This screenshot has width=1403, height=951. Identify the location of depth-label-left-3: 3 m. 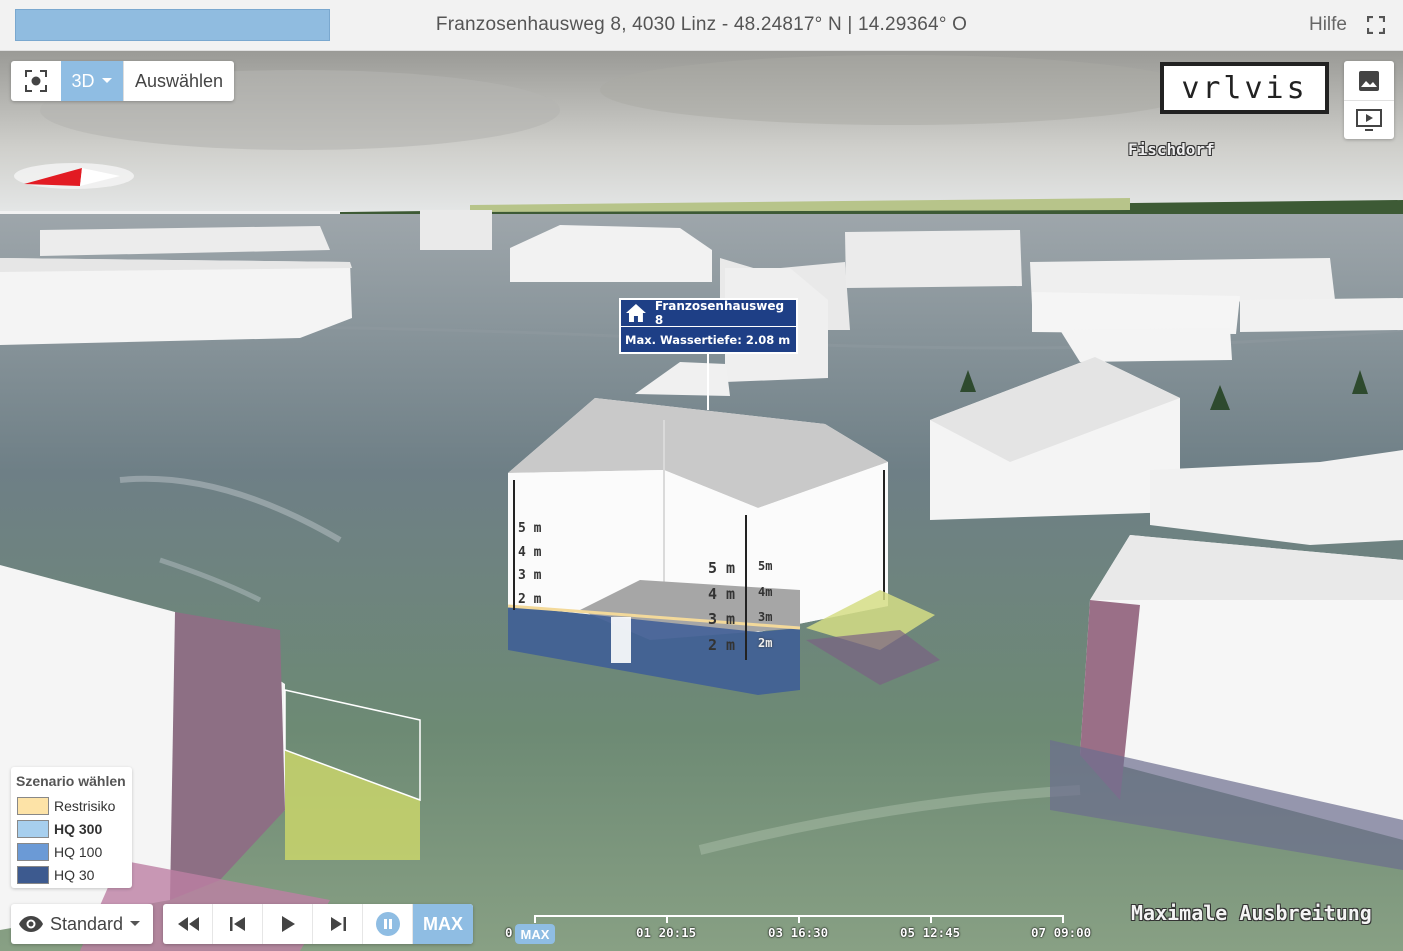
(530, 575).